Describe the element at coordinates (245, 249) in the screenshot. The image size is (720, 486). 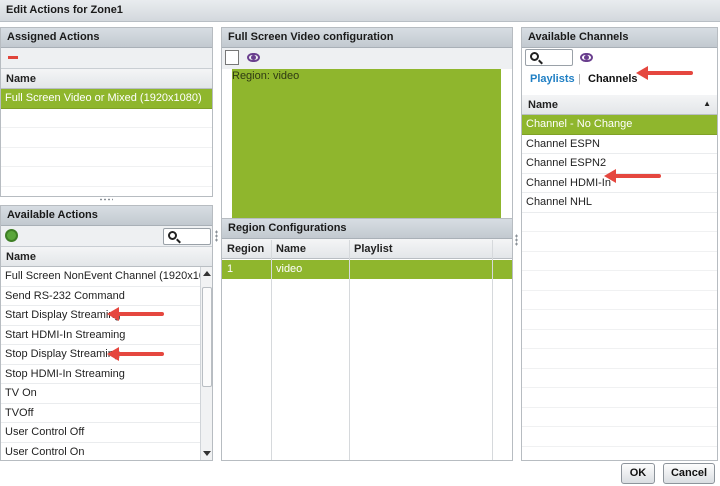
I see `region-column-header: Region` at that location.